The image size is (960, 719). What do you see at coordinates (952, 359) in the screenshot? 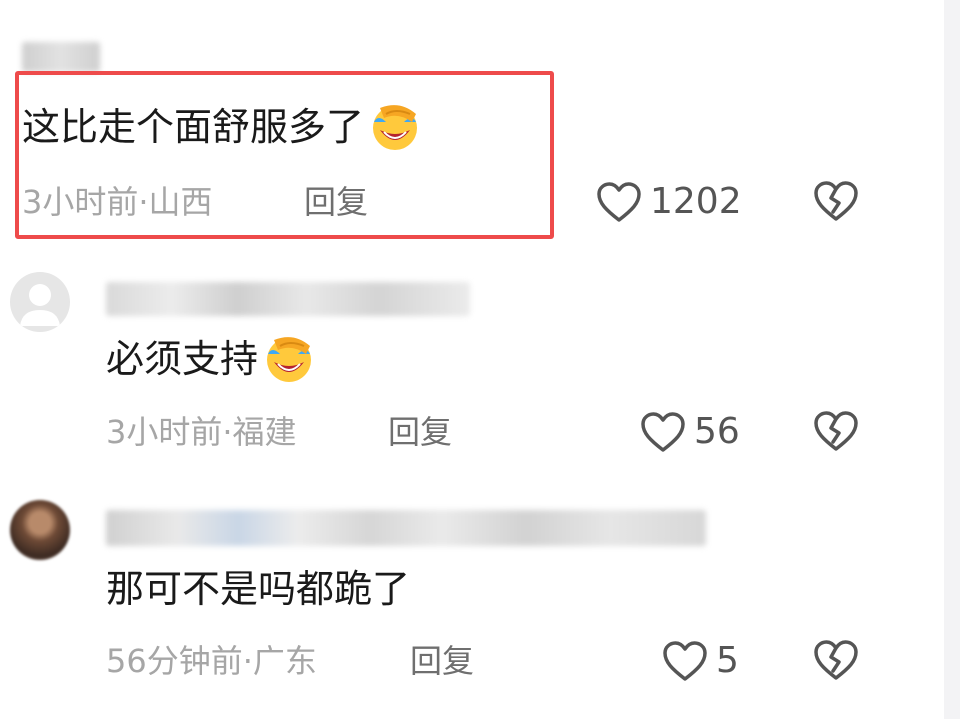
I see `scrollbar-track` at bounding box center [952, 359].